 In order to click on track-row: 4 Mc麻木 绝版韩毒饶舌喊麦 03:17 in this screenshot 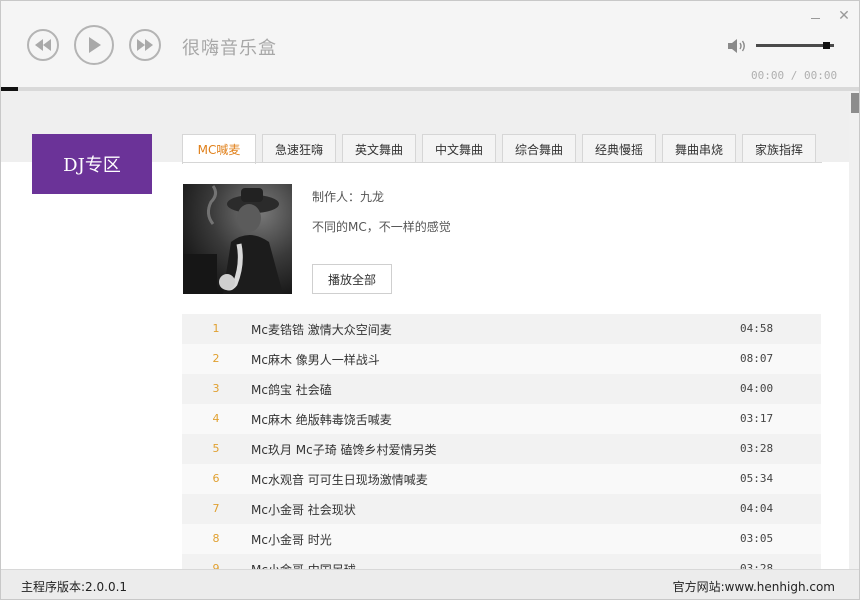, I will do `click(501, 419)`.